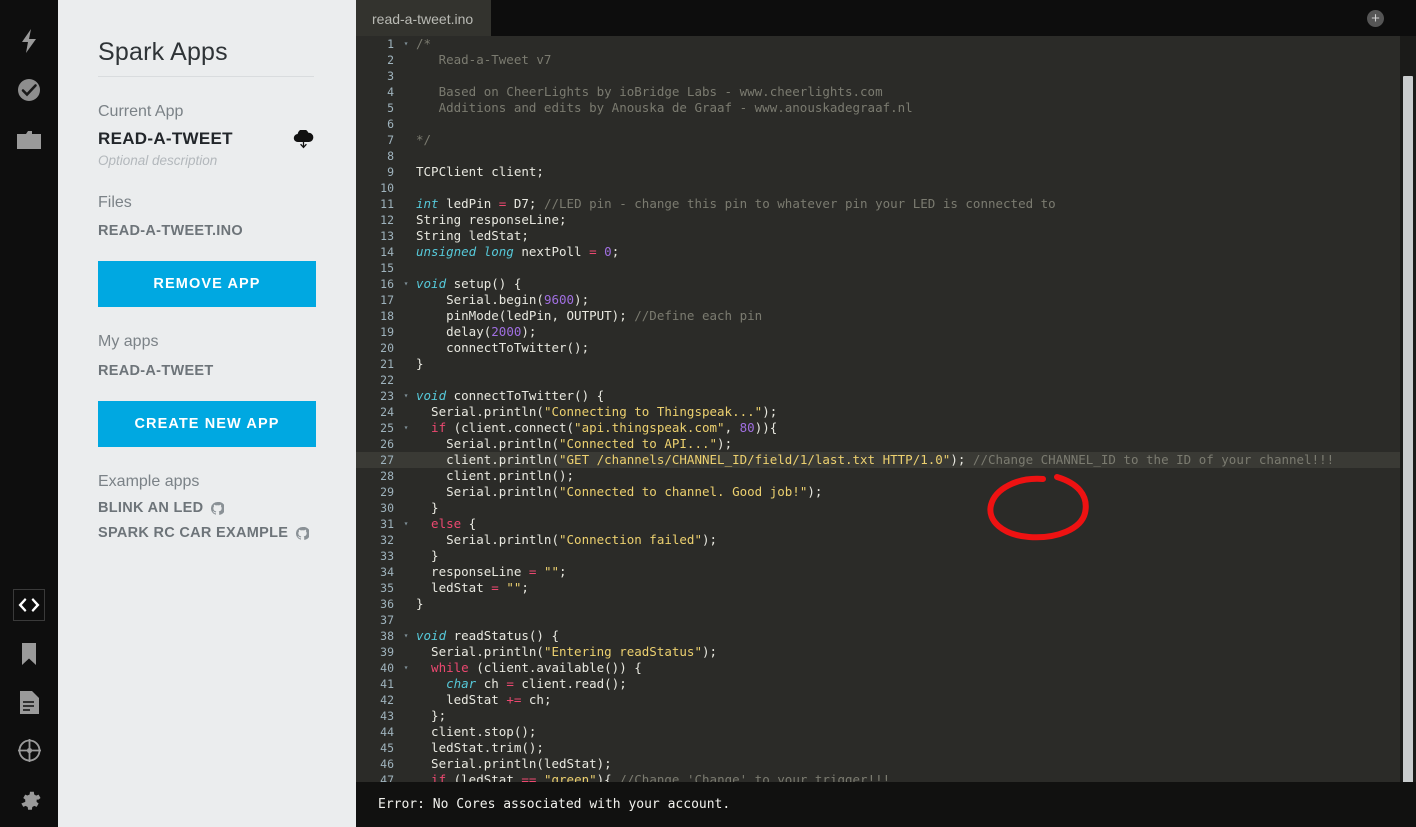 This screenshot has width=1416, height=827. Describe the element at coordinates (1375, 18) in the screenshot. I see `add-tab-icon: +` at that location.